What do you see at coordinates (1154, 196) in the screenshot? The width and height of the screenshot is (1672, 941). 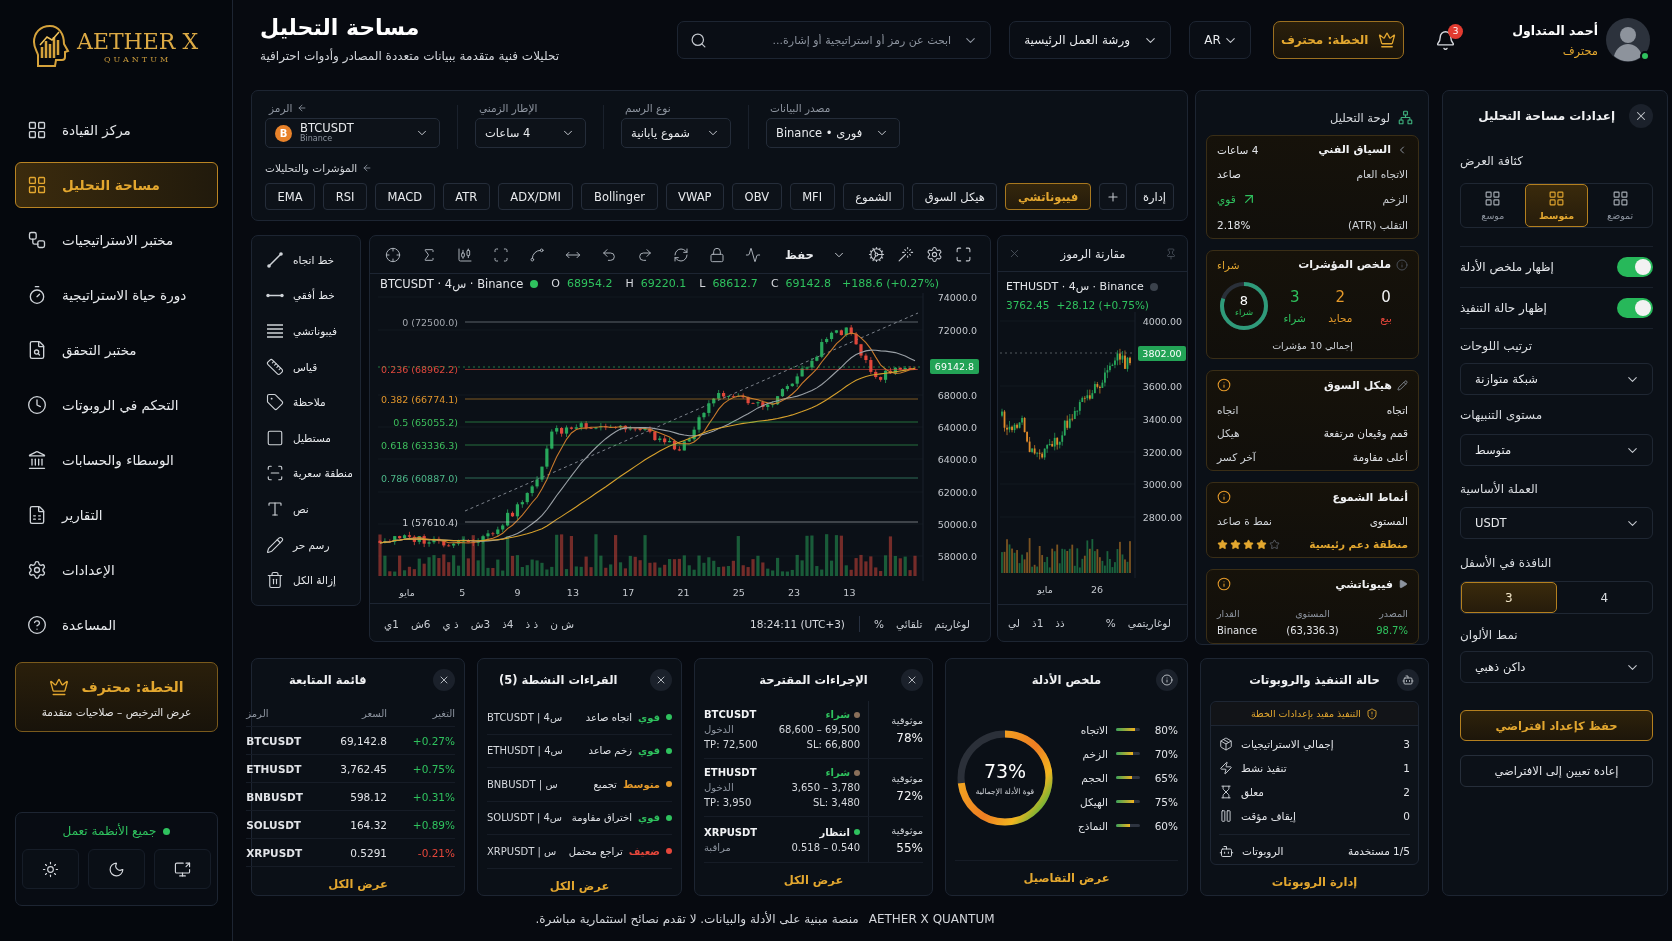 I see `manage-button: إدارة` at bounding box center [1154, 196].